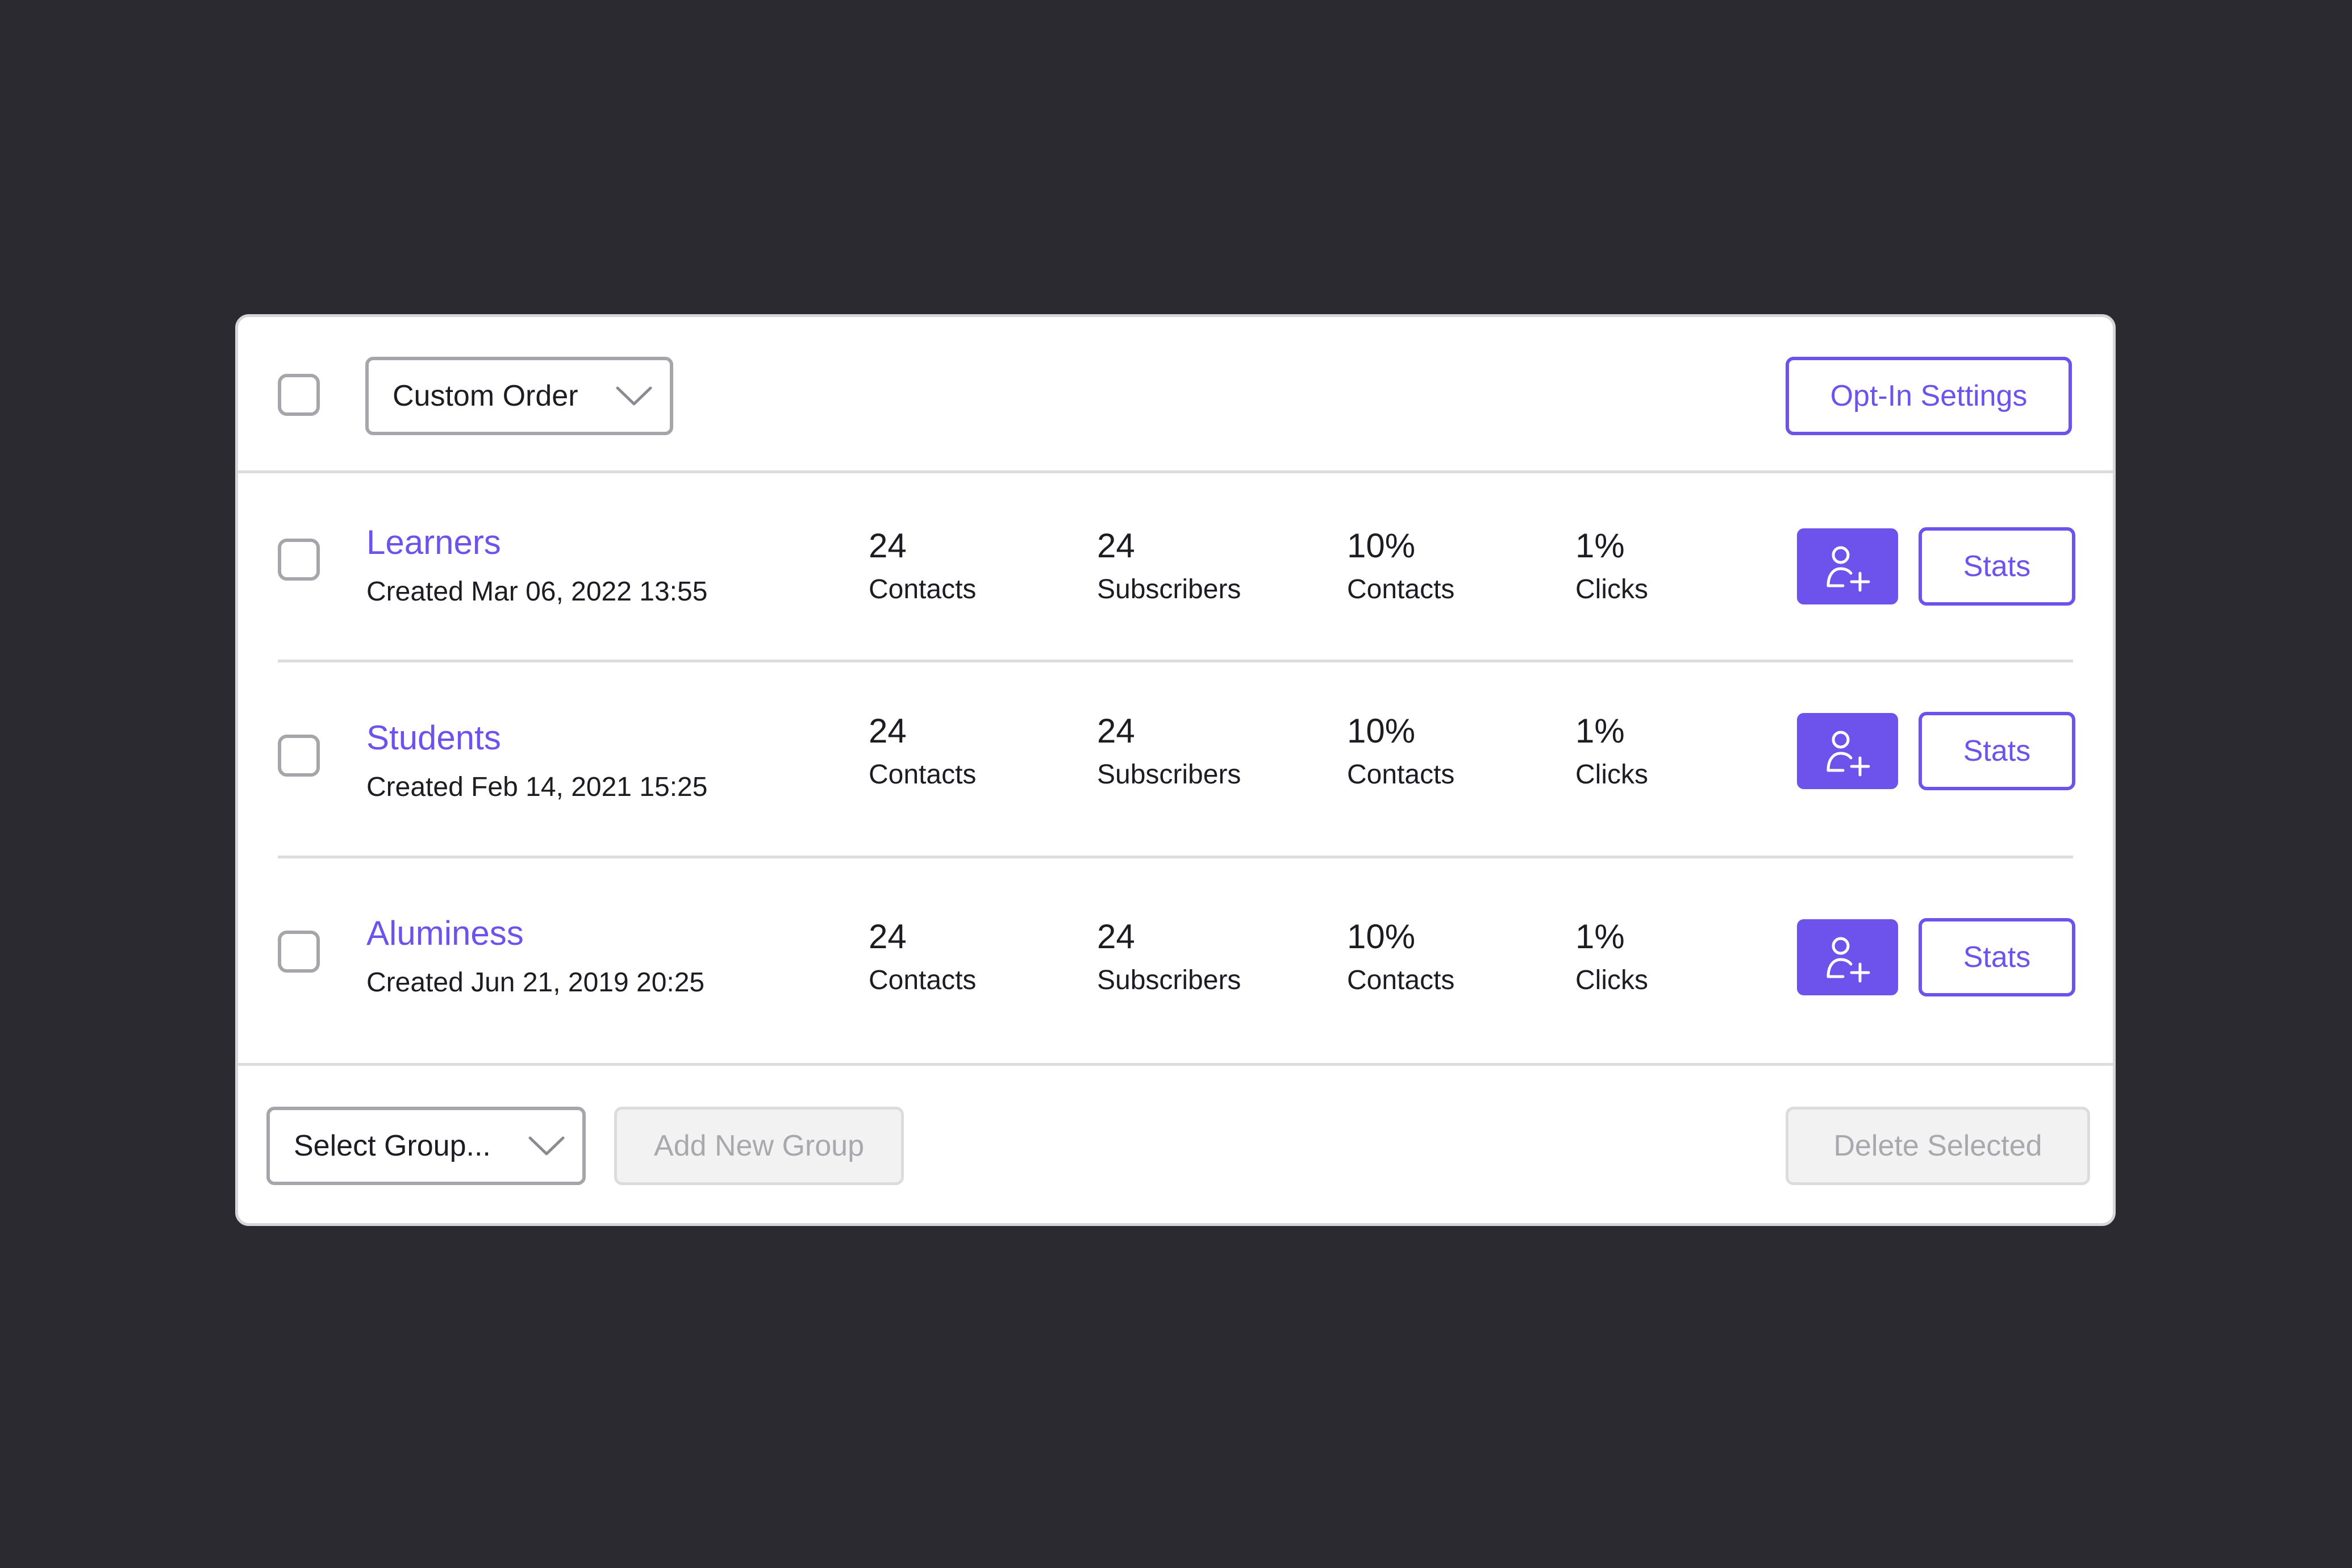  Describe the element at coordinates (537, 592) in the screenshot. I see `group-created-date: Created Mar 06, 2022 13:55` at that location.